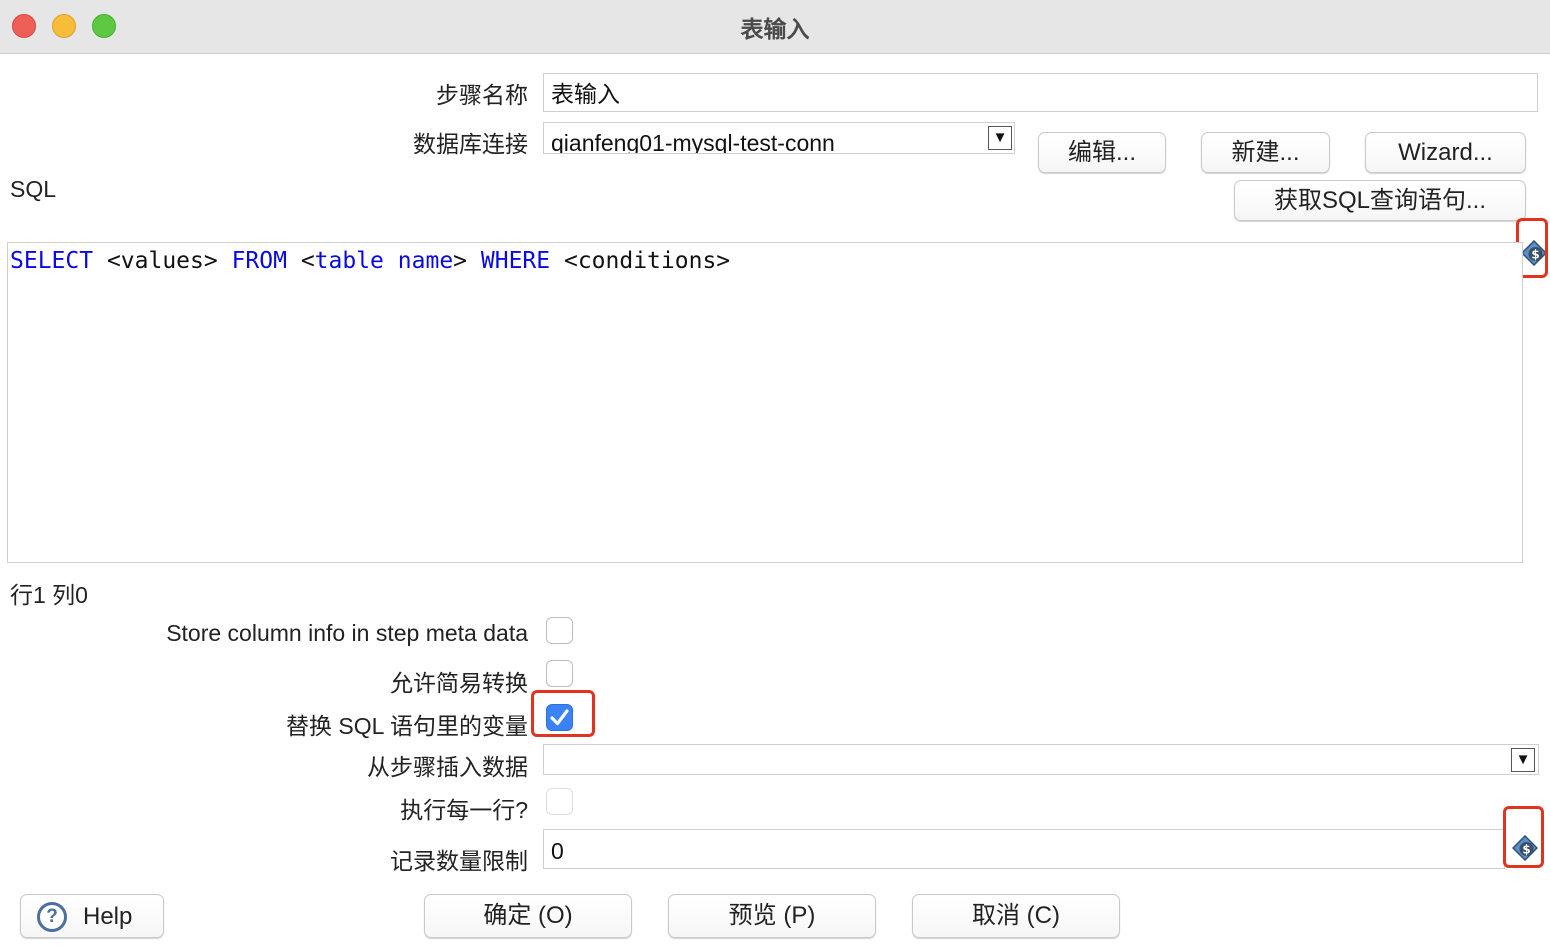 Image resolution: width=1550 pixels, height=952 pixels. What do you see at coordinates (1024, 849) in the screenshot?
I see `limit-input: 0` at bounding box center [1024, 849].